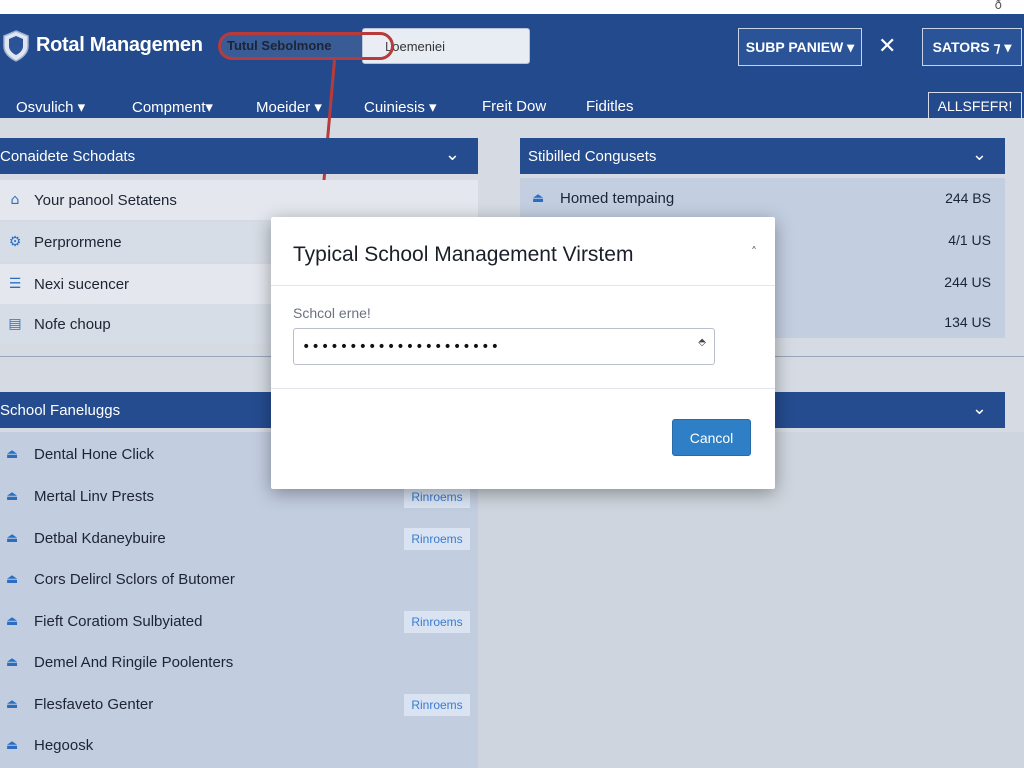  I want to click on collapse-icon: ˄, so click(754, 252).